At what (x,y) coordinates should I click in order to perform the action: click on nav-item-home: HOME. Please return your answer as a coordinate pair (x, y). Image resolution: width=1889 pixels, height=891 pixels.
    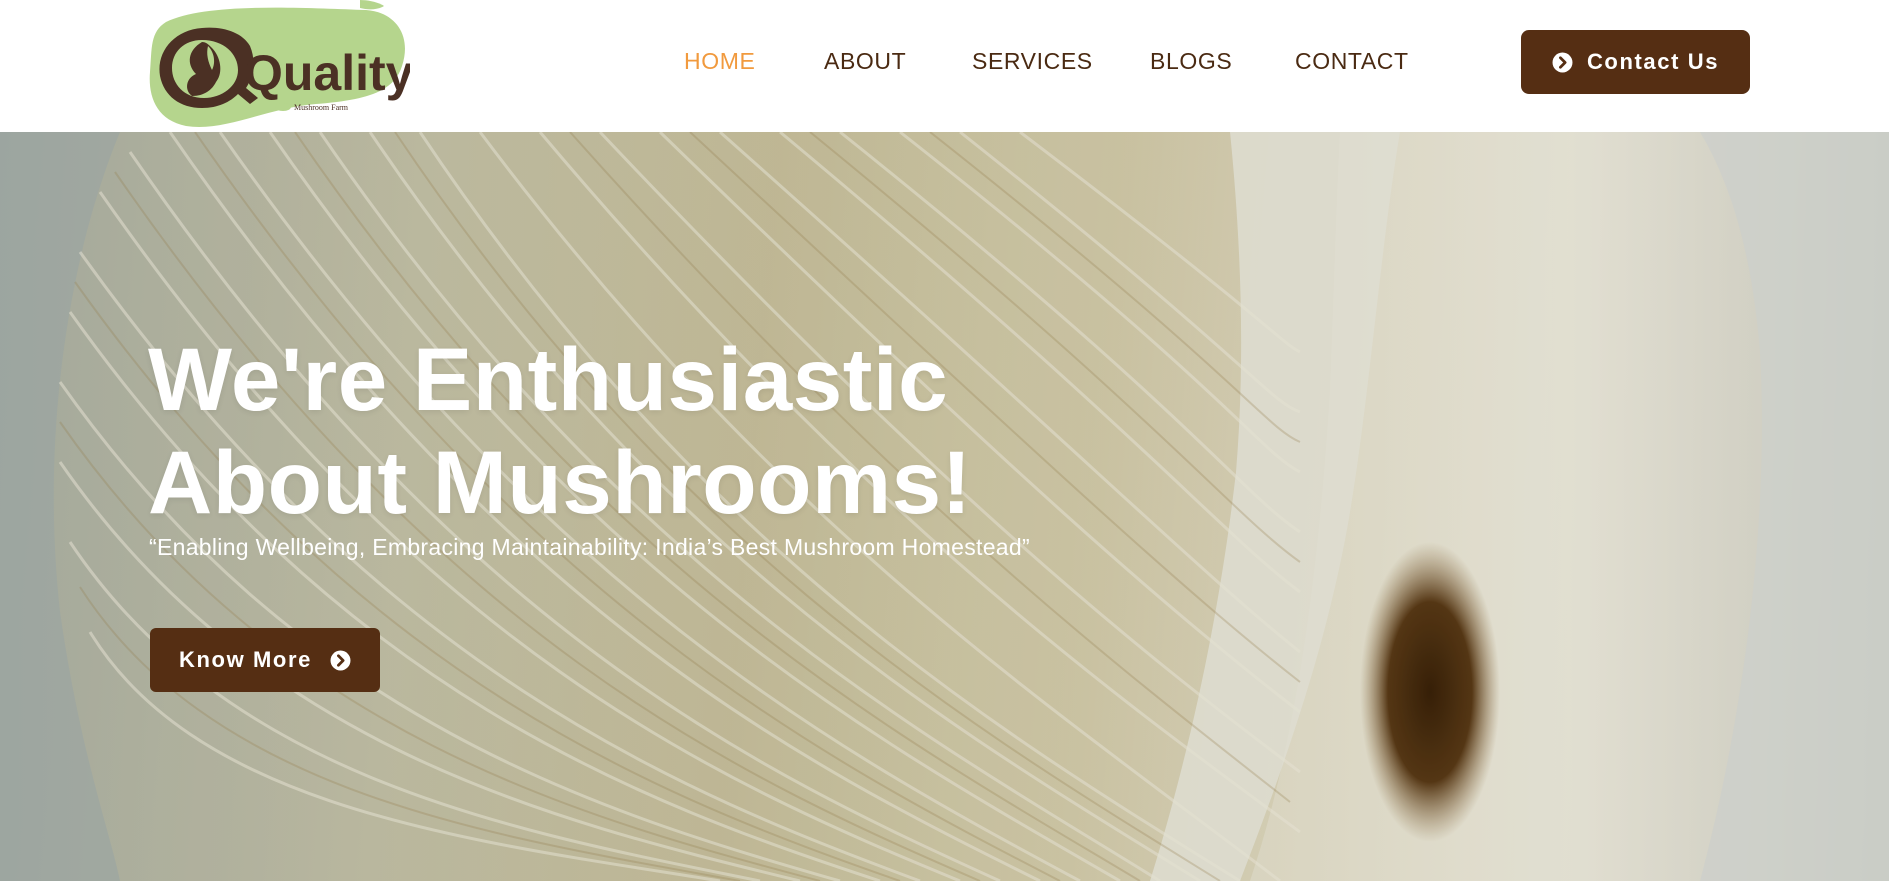
    Looking at the image, I should click on (719, 61).